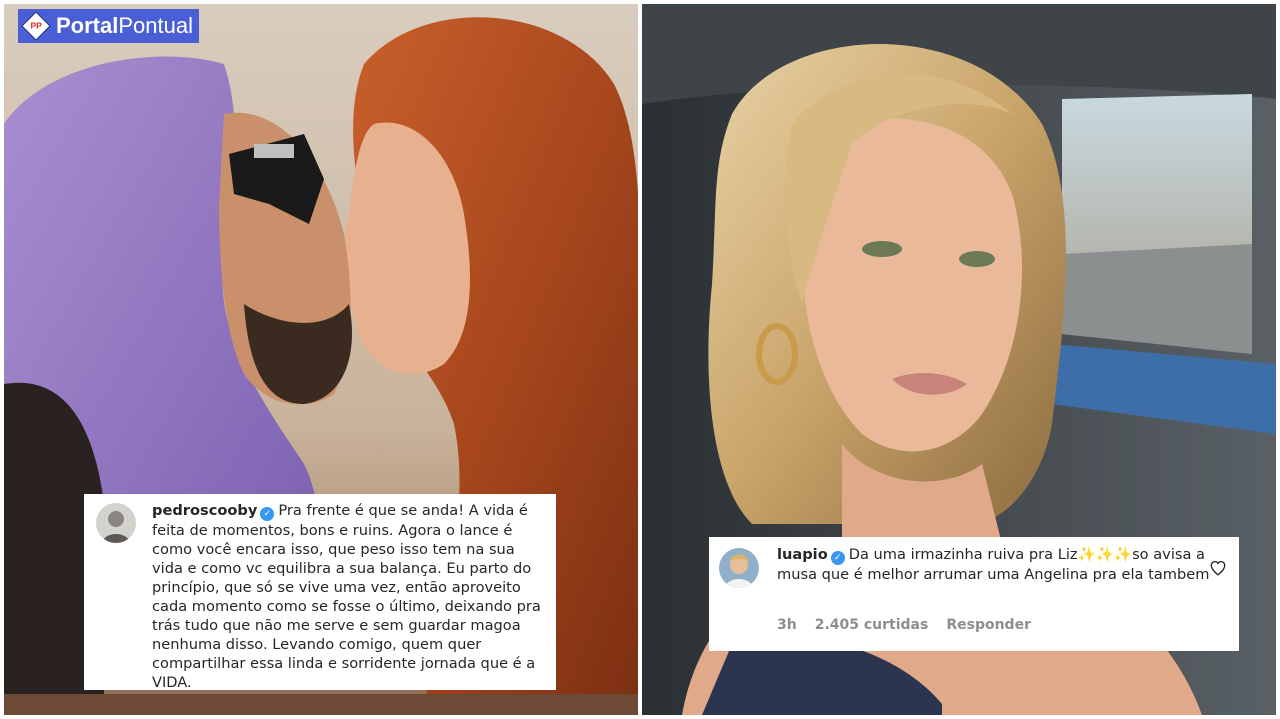  Describe the element at coordinates (872, 625) in the screenshot. I see `comment-likes: 2.405 curtidas` at that location.